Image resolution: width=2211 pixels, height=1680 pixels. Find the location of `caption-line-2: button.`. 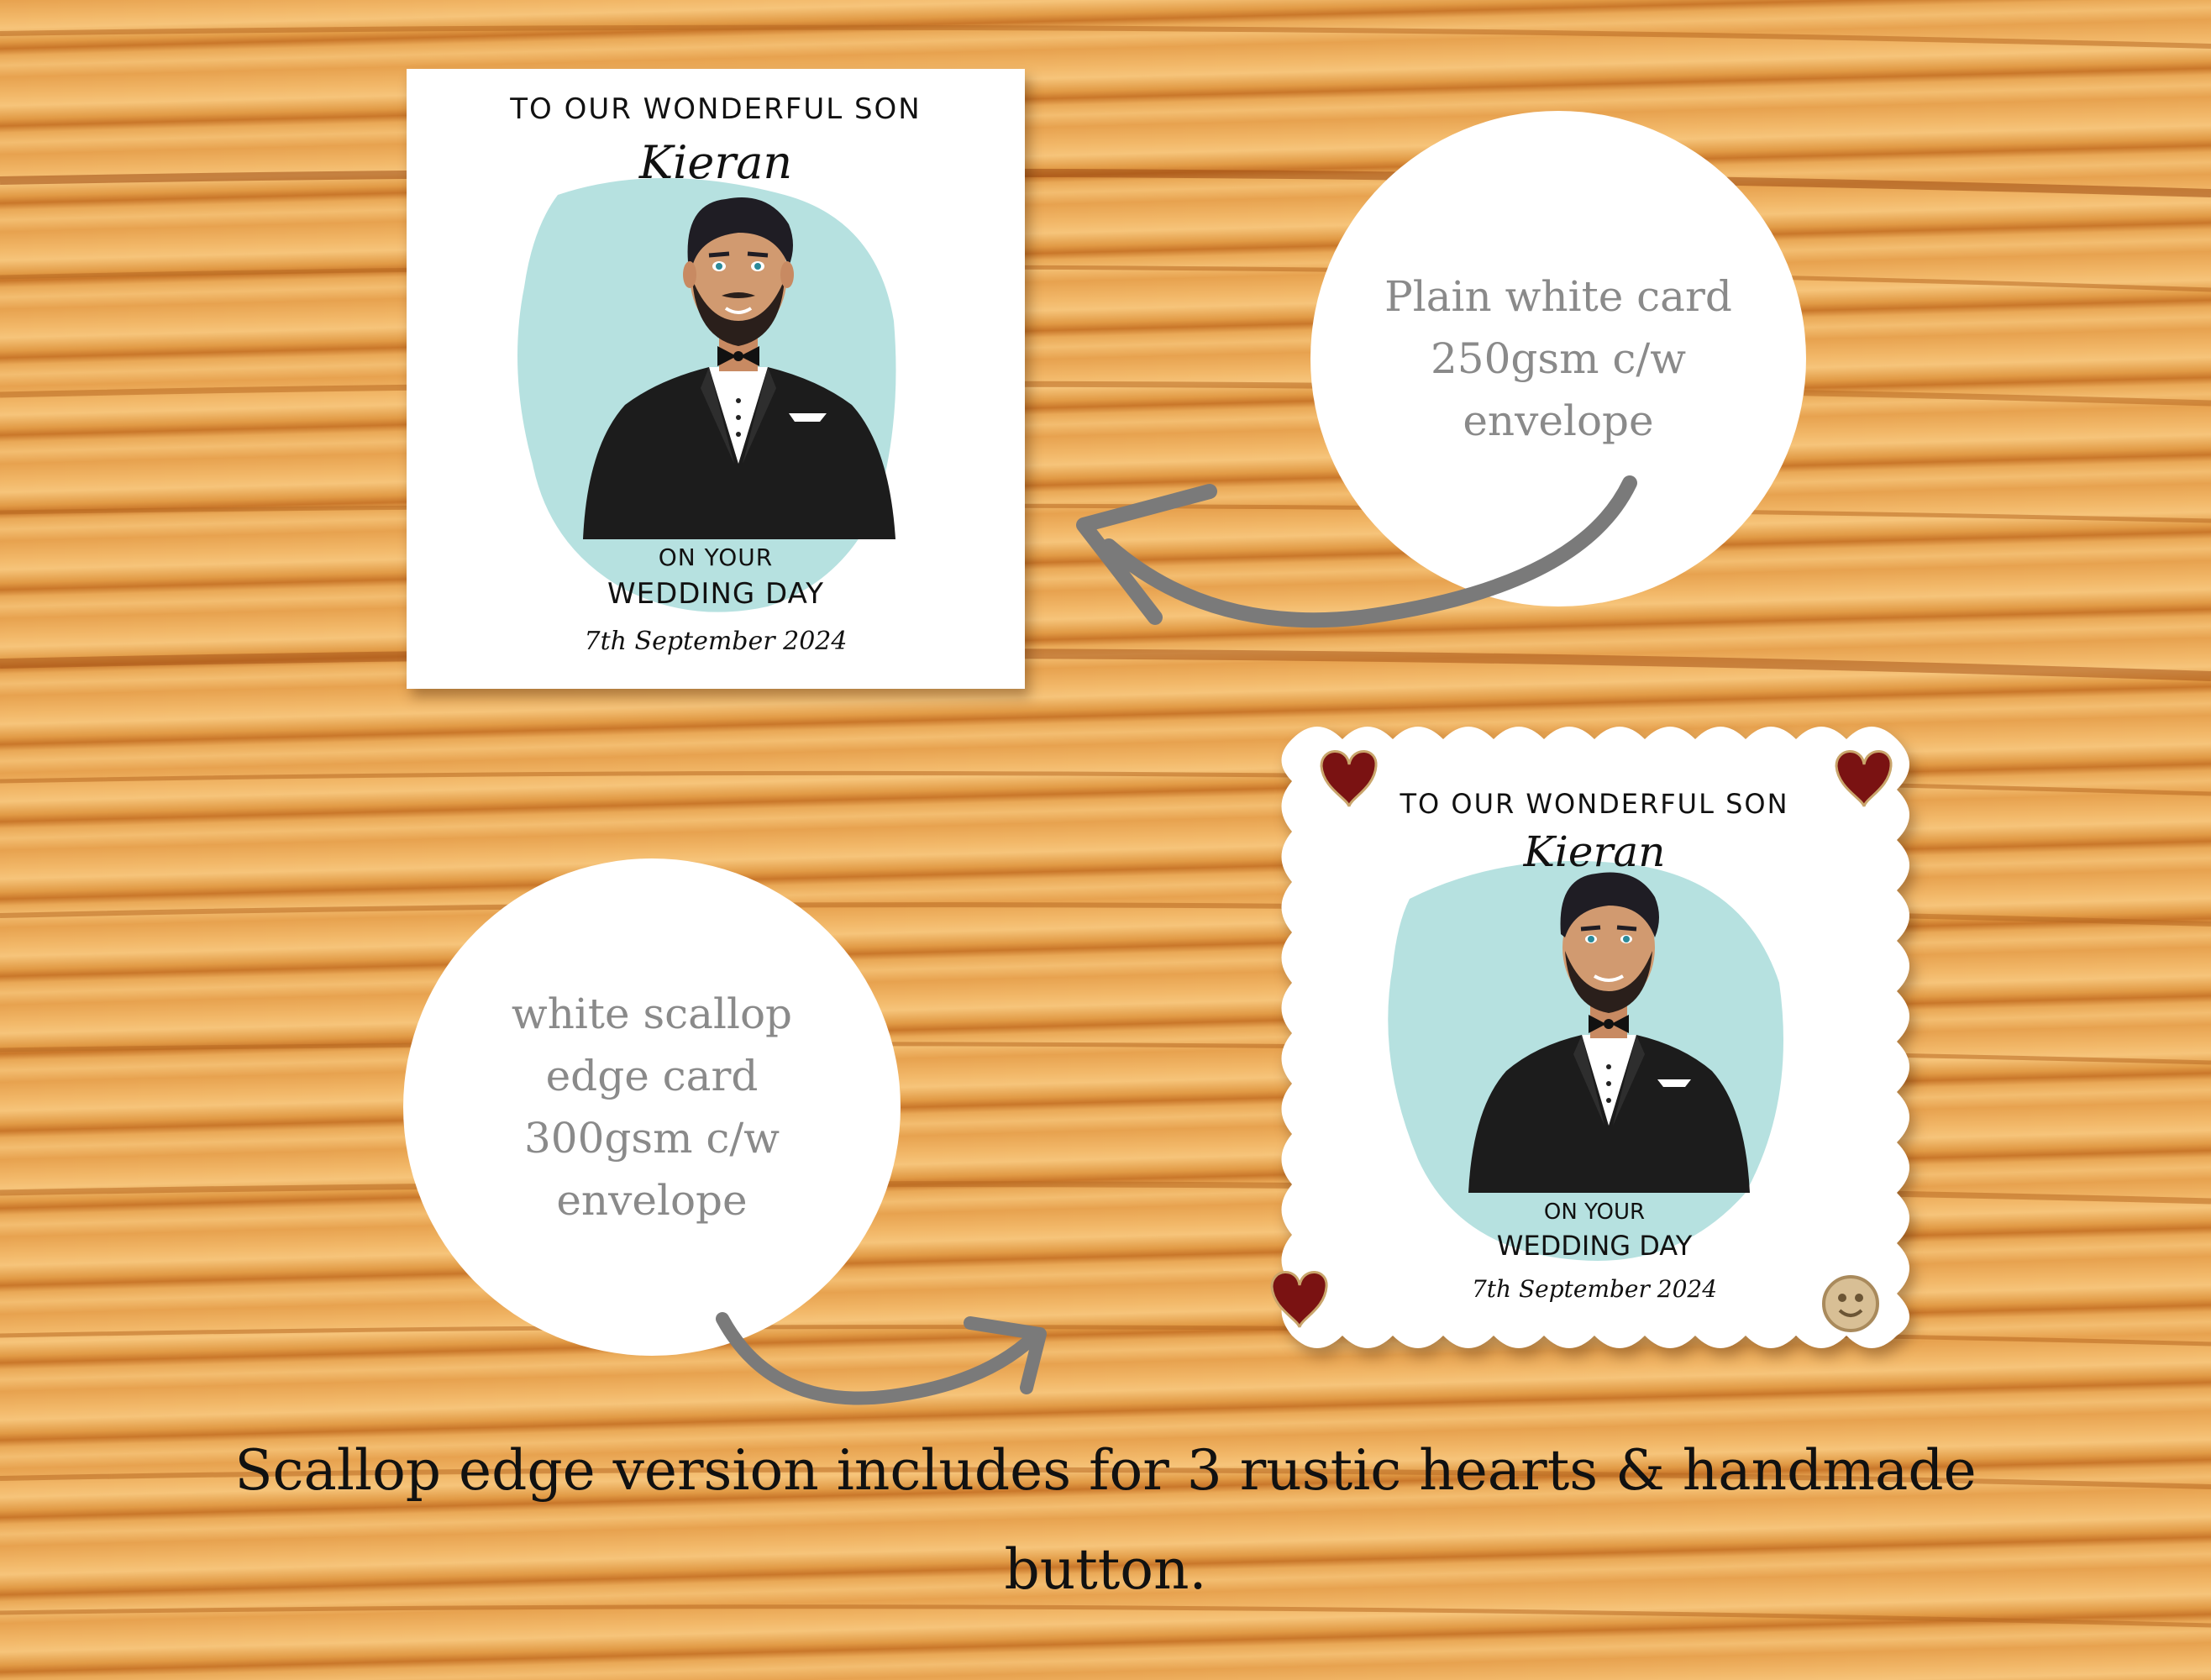

caption-line-2: button. is located at coordinates (1105, 1569).